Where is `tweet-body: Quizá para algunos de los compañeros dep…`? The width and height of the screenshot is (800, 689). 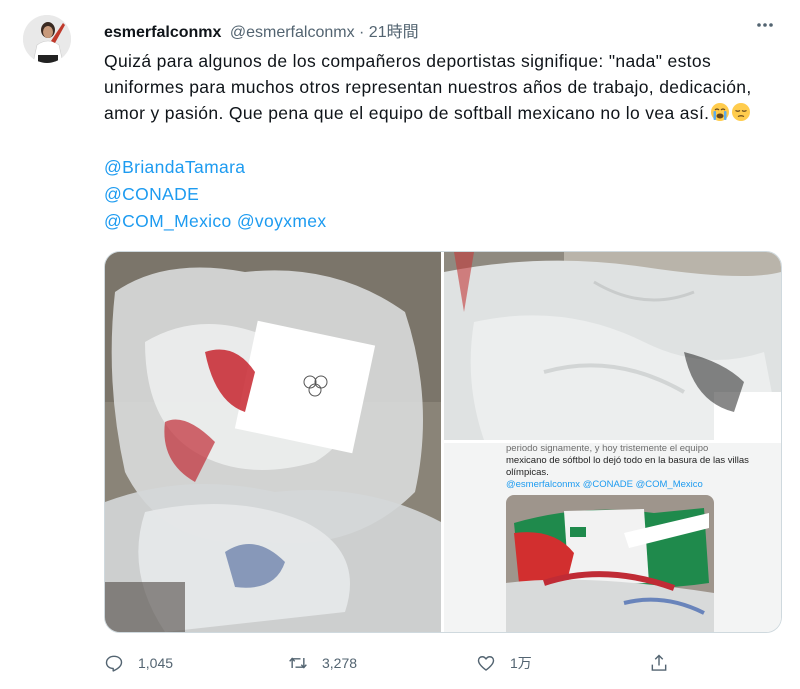
tweet-body: Quizá para algunos de los compañeros dep… is located at coordinates (428, 87).